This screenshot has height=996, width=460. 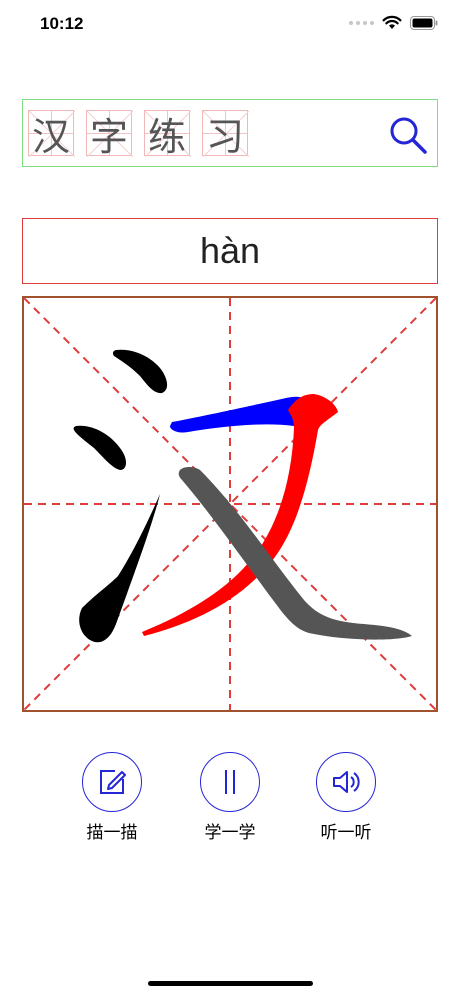 What do you see at coordinates (361, 22) in the screenshot?
I see `cellular-signal-icon` at bounding box center [361, 22].